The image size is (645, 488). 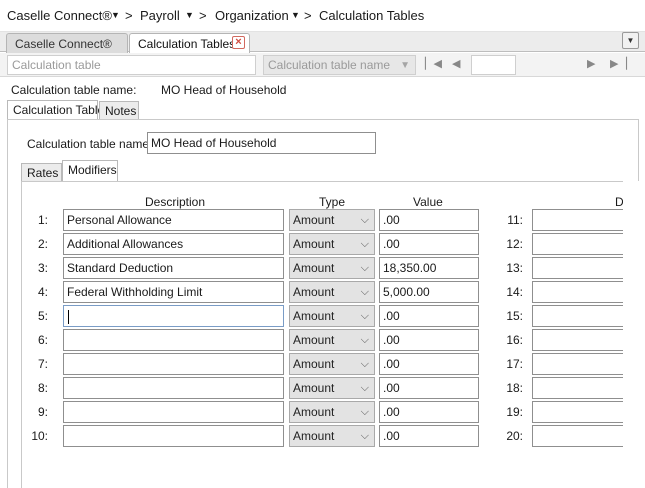 What do you see at coordinates (514, 340) in the screenshot?
I see `row-number: 16:` at bounding box center [514, 340].